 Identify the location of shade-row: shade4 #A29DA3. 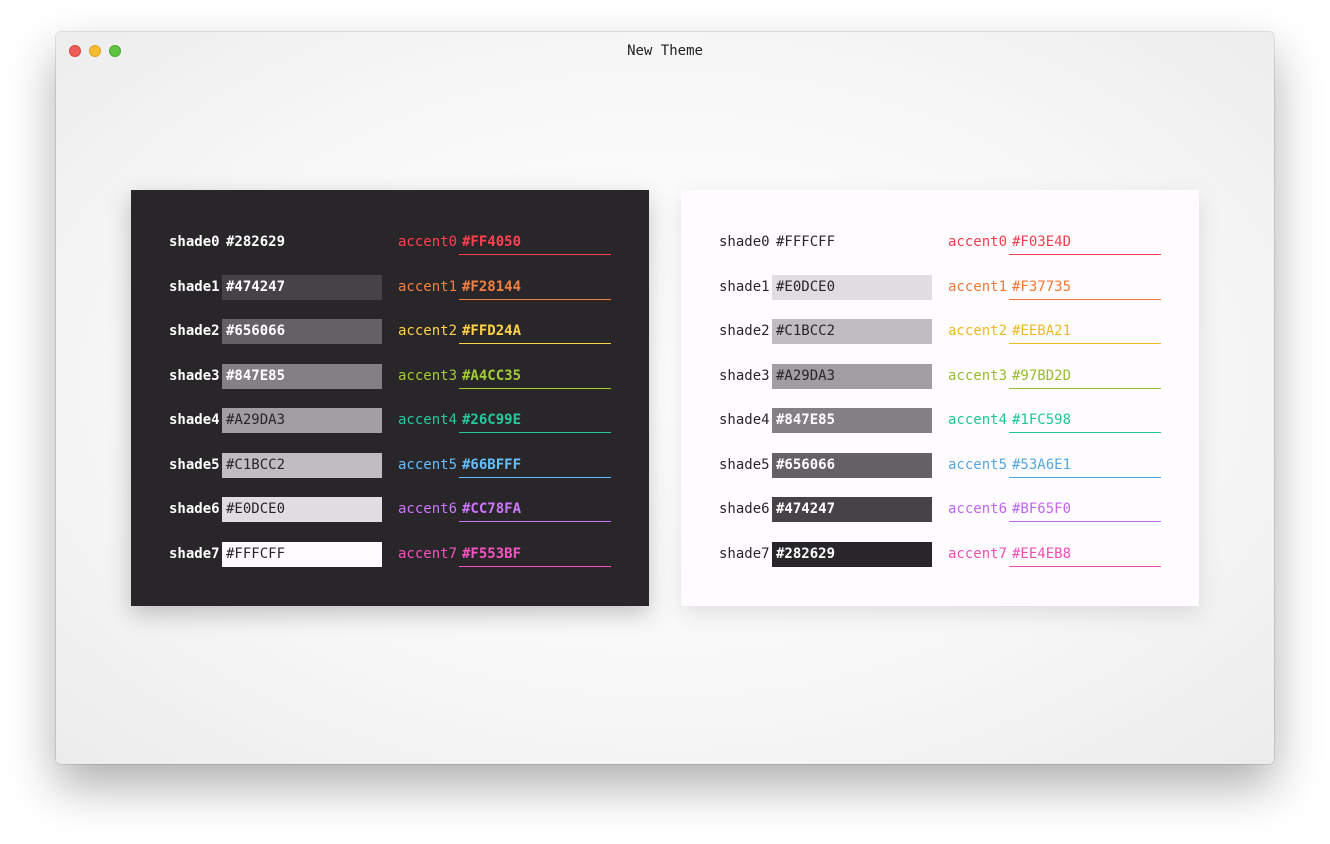
(276, 420).